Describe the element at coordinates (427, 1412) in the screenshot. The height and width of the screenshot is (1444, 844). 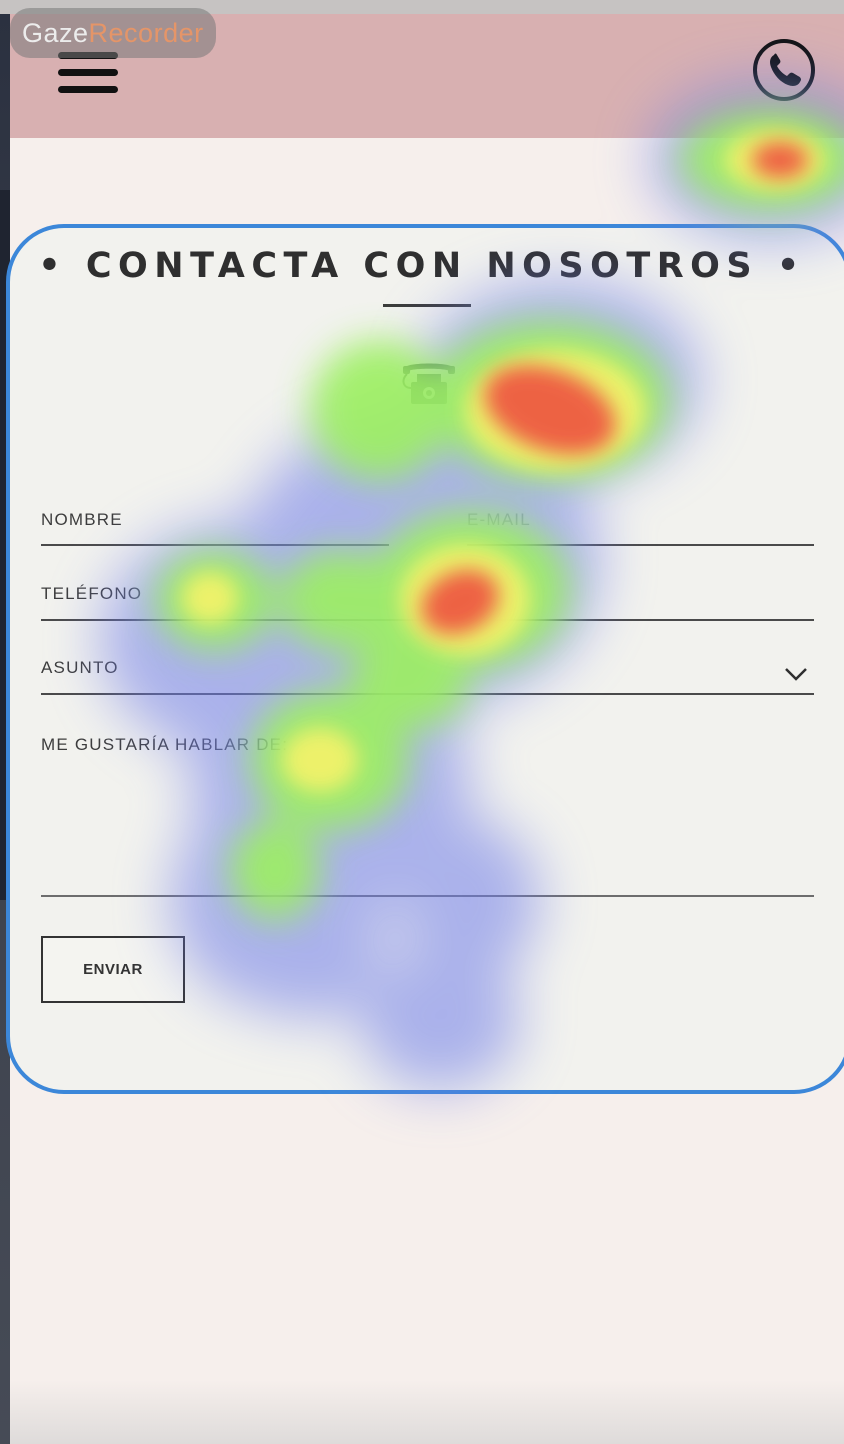
I see `bottom-fade` at that location.